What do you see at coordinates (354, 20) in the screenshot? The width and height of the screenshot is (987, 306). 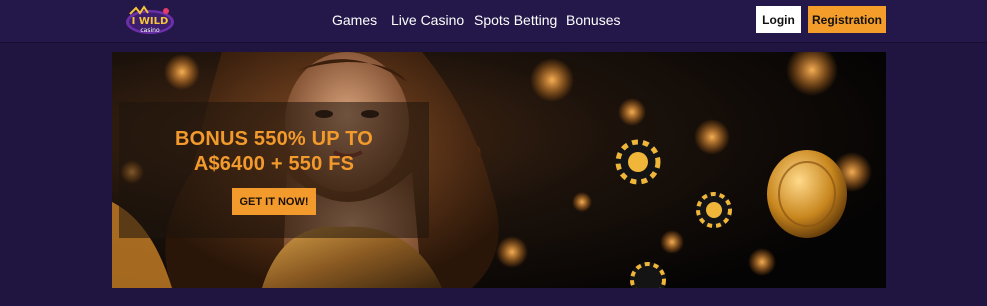 I see `nav-item-games: Games` at bounding box center [354, 20].